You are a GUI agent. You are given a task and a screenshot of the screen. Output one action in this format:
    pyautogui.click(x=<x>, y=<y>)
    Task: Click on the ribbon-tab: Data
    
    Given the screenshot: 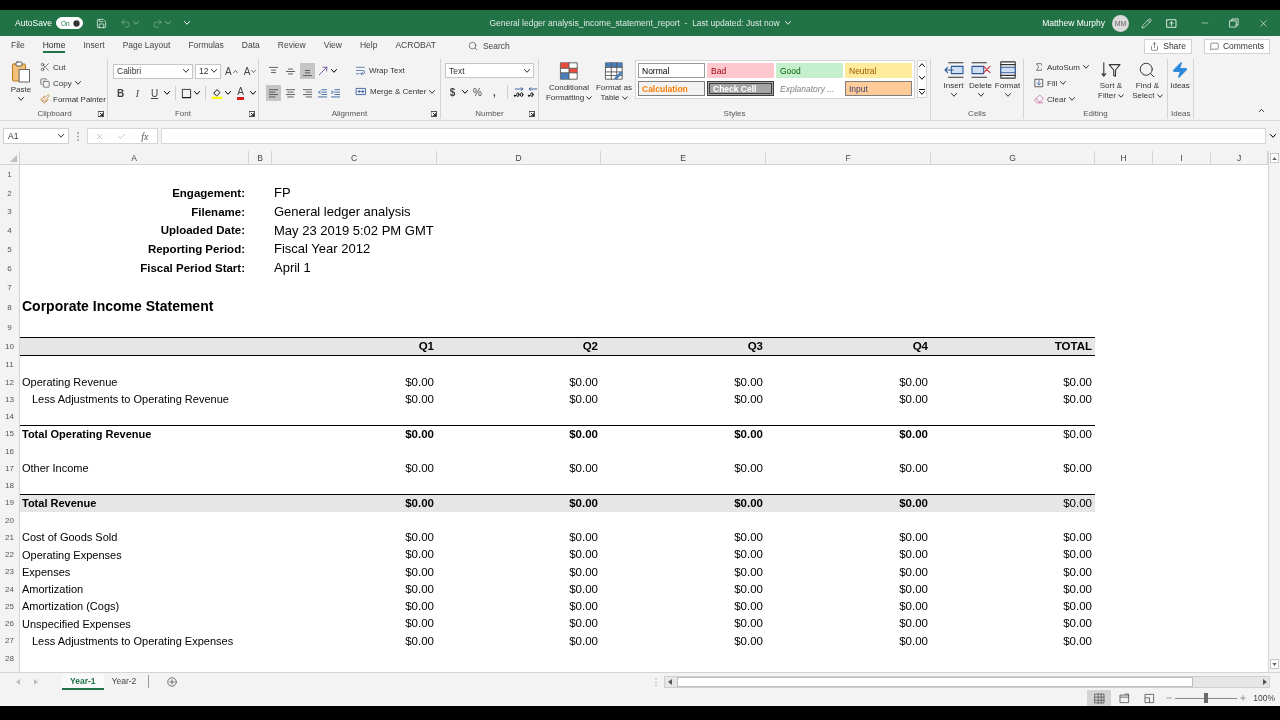 What is the action you would take?
    pyautogui.click(x=250, y=46)
    